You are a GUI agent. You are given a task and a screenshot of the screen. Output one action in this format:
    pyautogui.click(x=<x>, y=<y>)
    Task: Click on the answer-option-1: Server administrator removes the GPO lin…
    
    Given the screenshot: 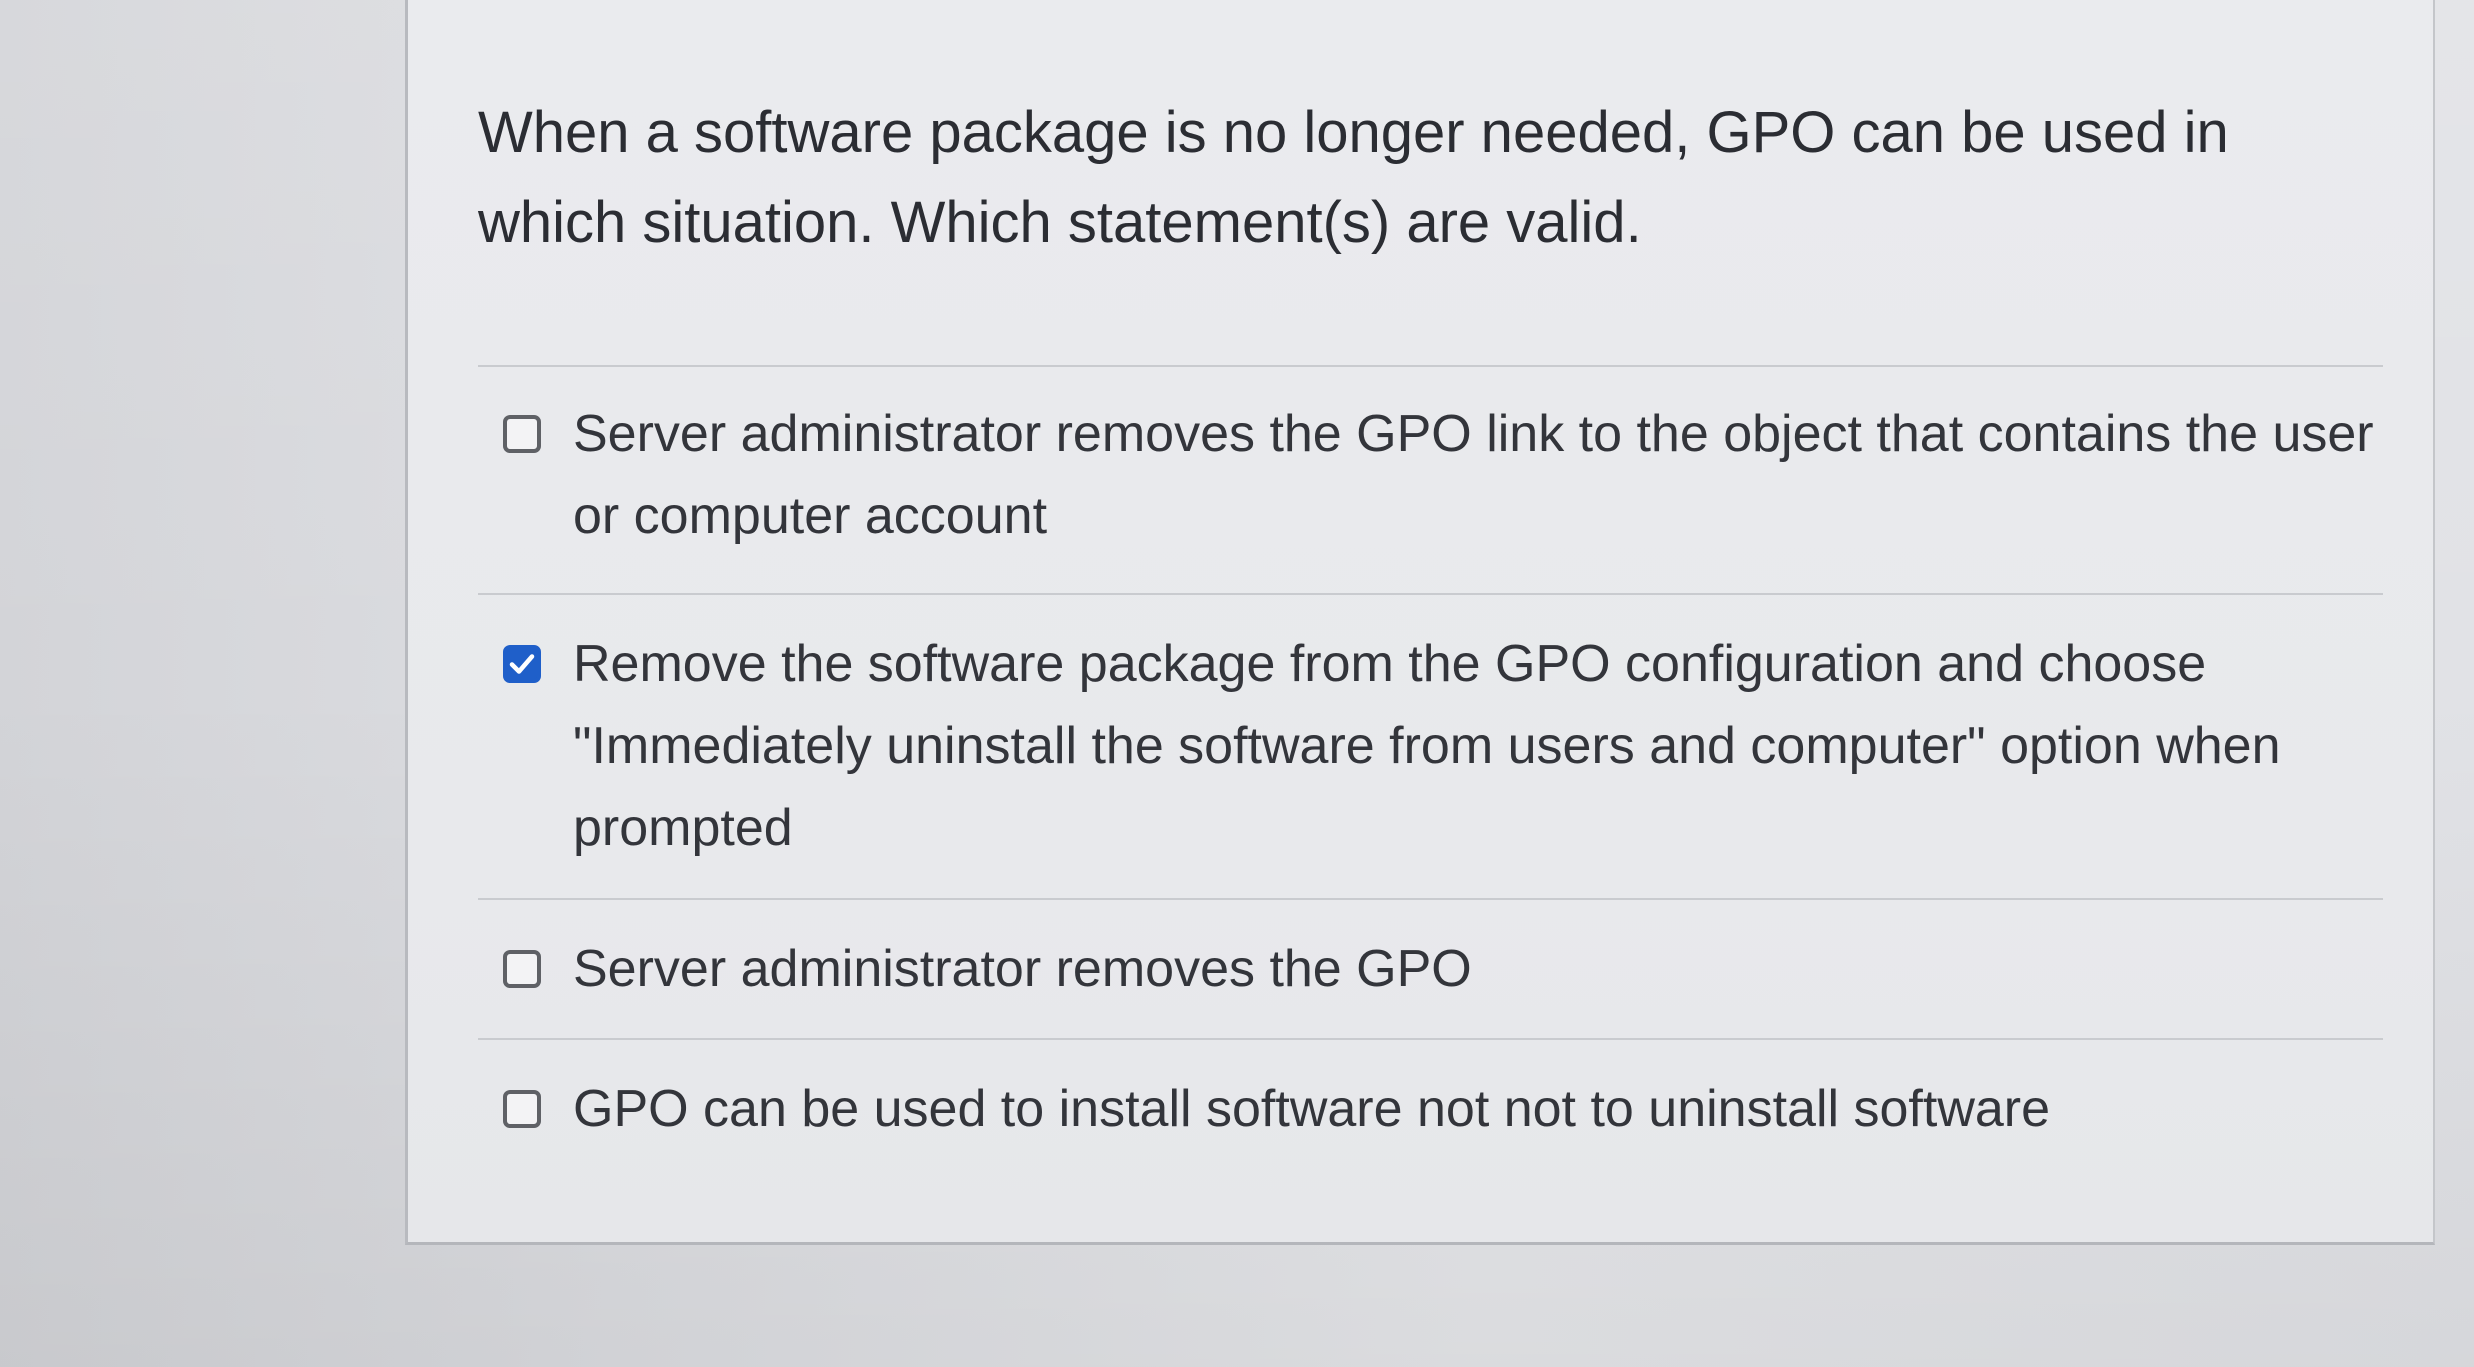 What is the action you would take?
    pyautogui.click(x=1430, y=479)
    